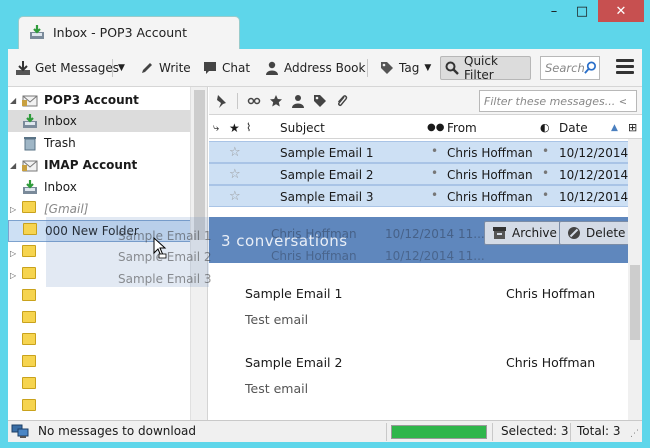 This screenshot has width=650, height=448. Describe the element at coordinates (147, 68) in the screenshot. I see `pencil-icon` at that location.